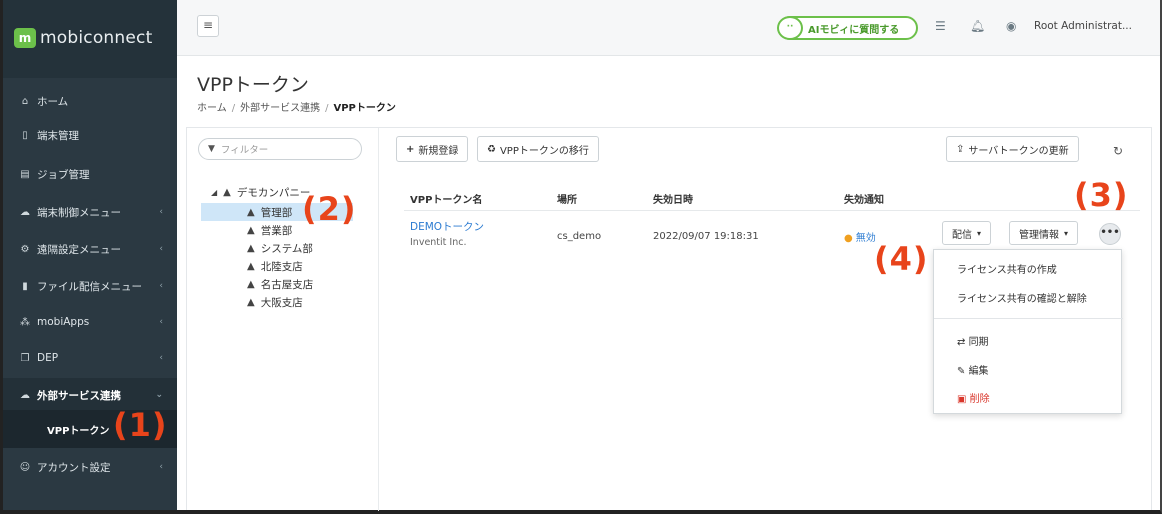  What do you see at coordinates (280, 248) in the screenshot?
I see `tree-node: ▲ システム部` at bounding box center [280, 248].